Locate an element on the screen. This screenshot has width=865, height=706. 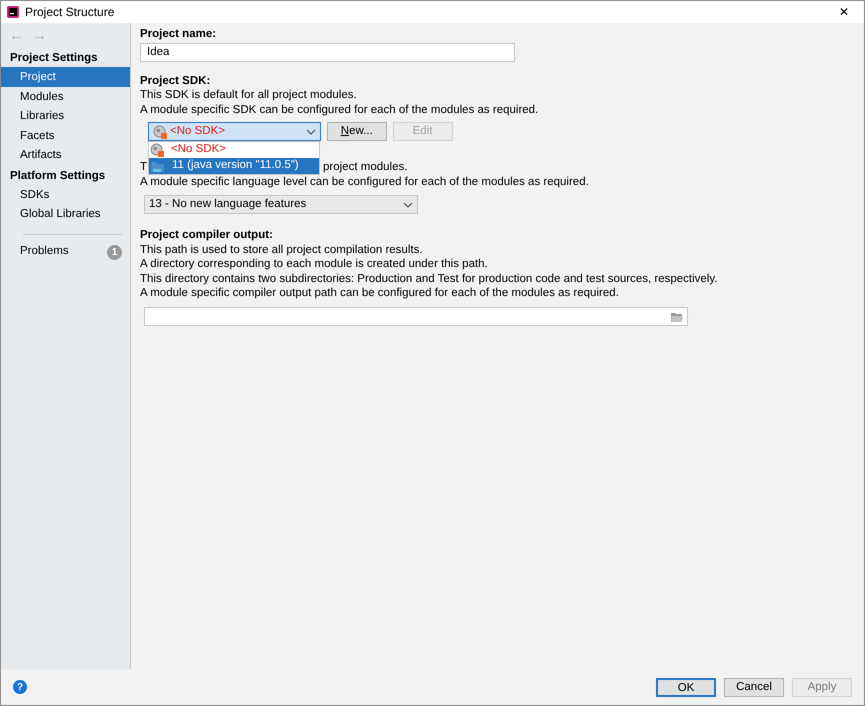
window-title: Project Structure is located at coordinates (69, 12).